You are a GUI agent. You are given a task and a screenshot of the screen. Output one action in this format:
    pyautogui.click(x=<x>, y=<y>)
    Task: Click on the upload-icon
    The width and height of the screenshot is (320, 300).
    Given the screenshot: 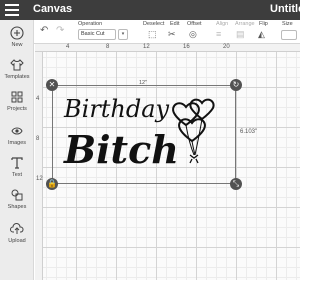 What is the action you would take?
    pyautogui.click(x=17, y=228)
    